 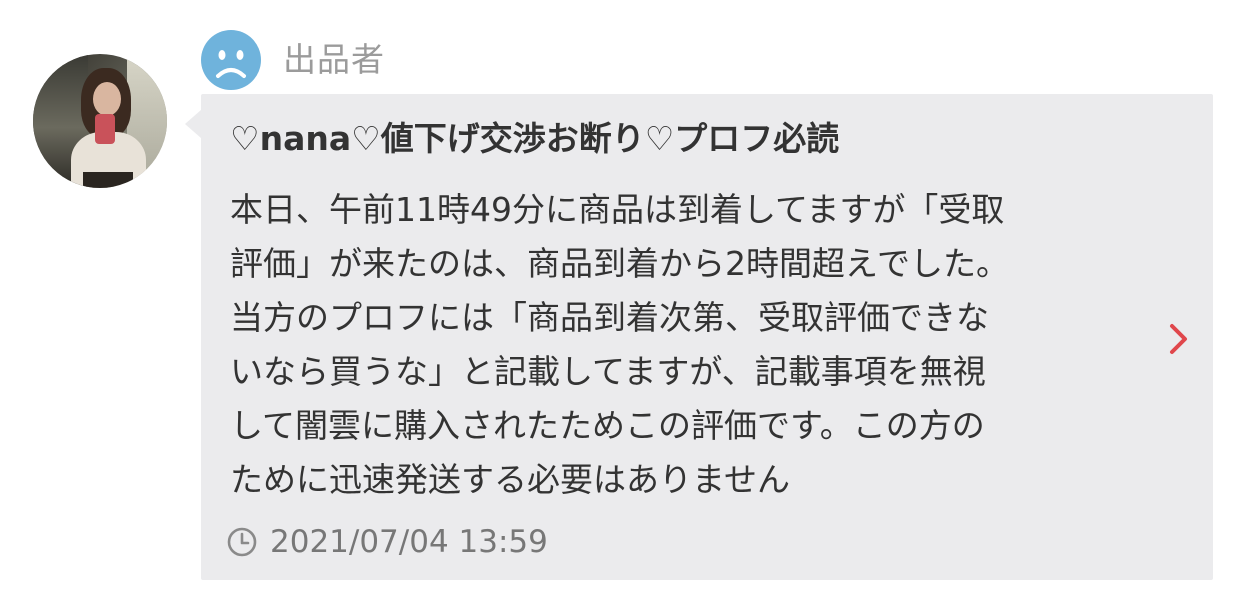 What do you see at coordinates (105, 129) in the screenshot?
I see `avatar-phone` at bounding box center [105, 129].